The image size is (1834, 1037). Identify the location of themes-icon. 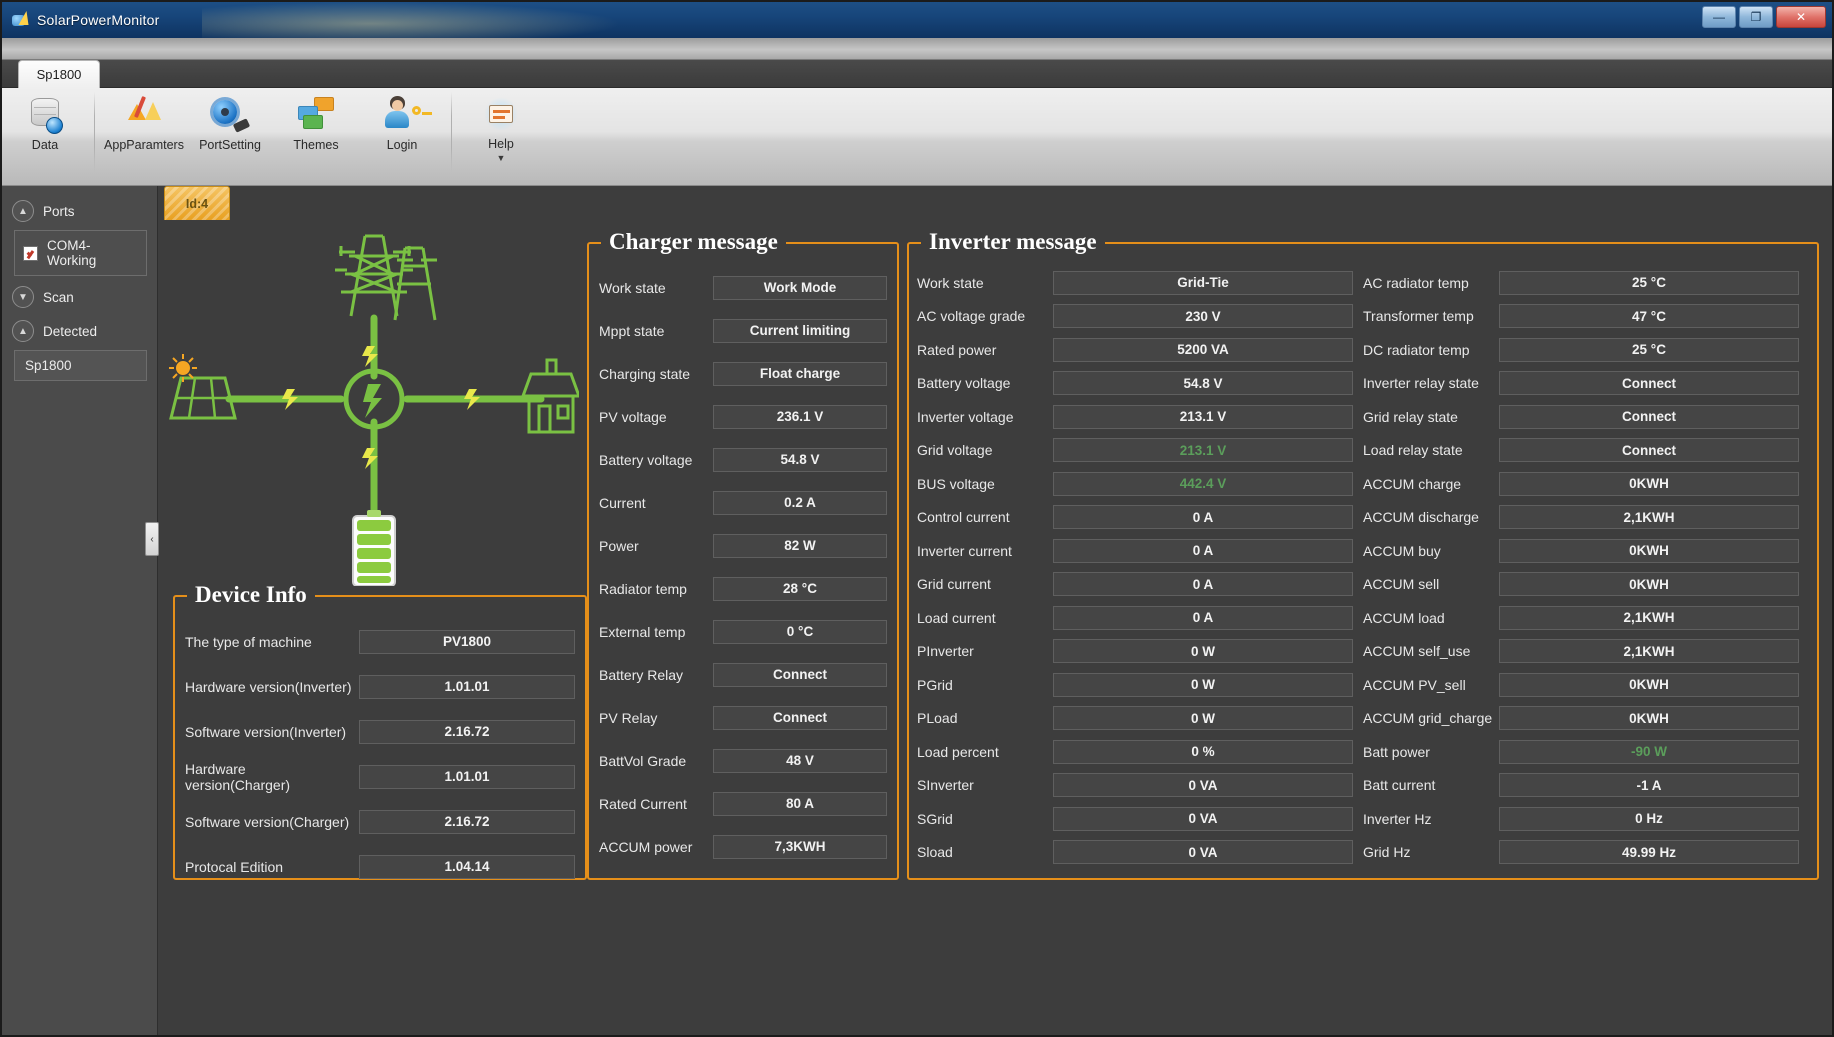
(316, 114).